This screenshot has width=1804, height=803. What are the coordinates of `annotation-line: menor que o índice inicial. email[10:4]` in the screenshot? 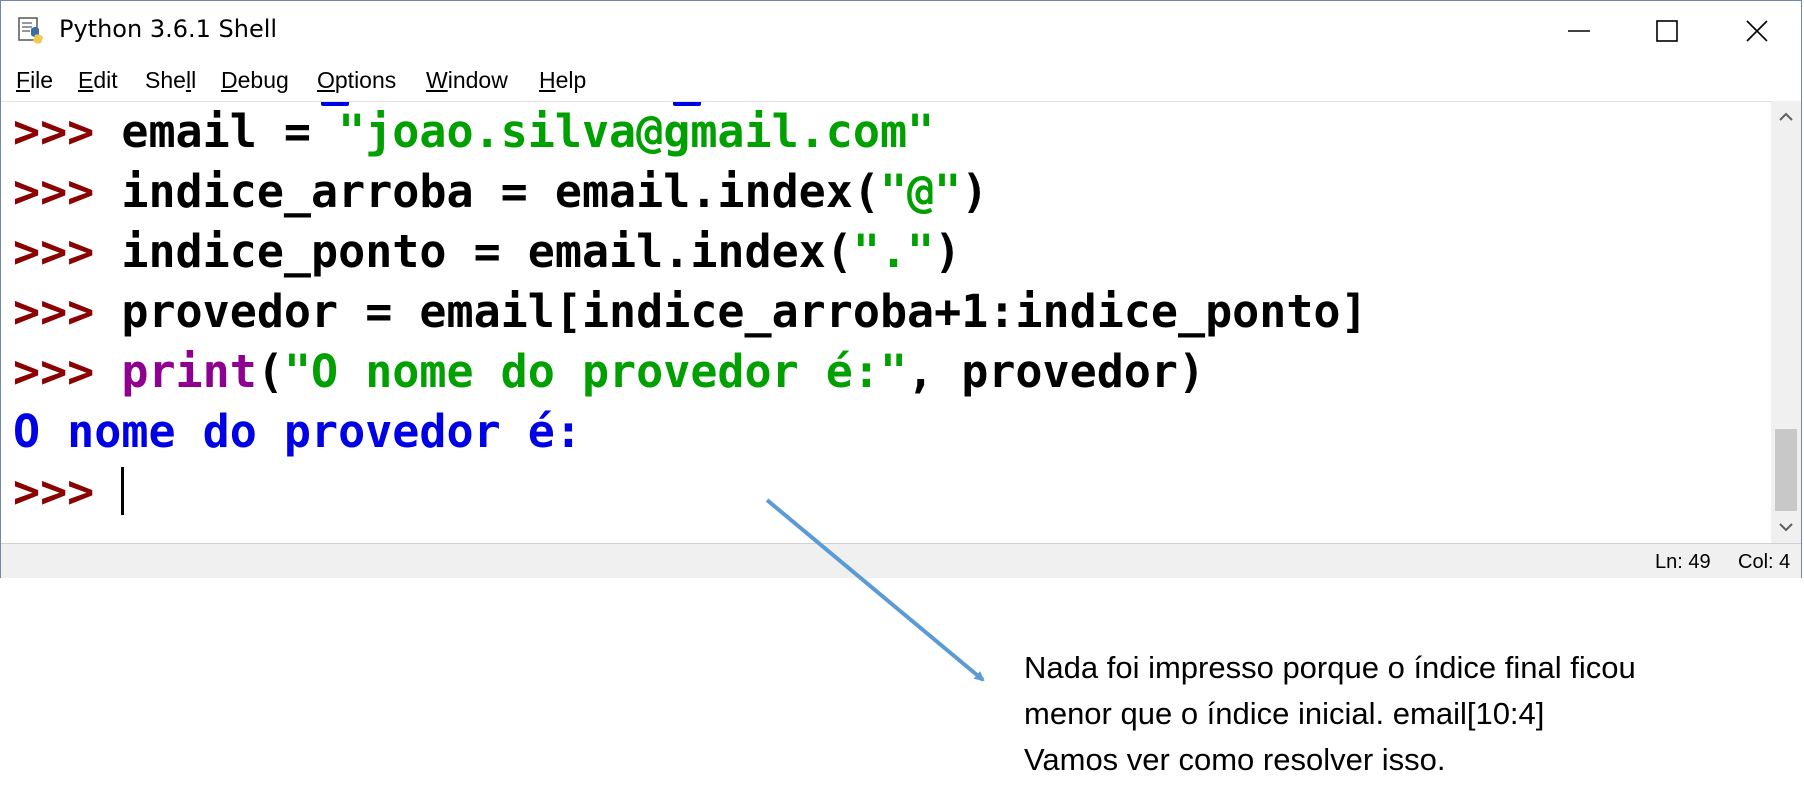 It's located at (1284, 713).